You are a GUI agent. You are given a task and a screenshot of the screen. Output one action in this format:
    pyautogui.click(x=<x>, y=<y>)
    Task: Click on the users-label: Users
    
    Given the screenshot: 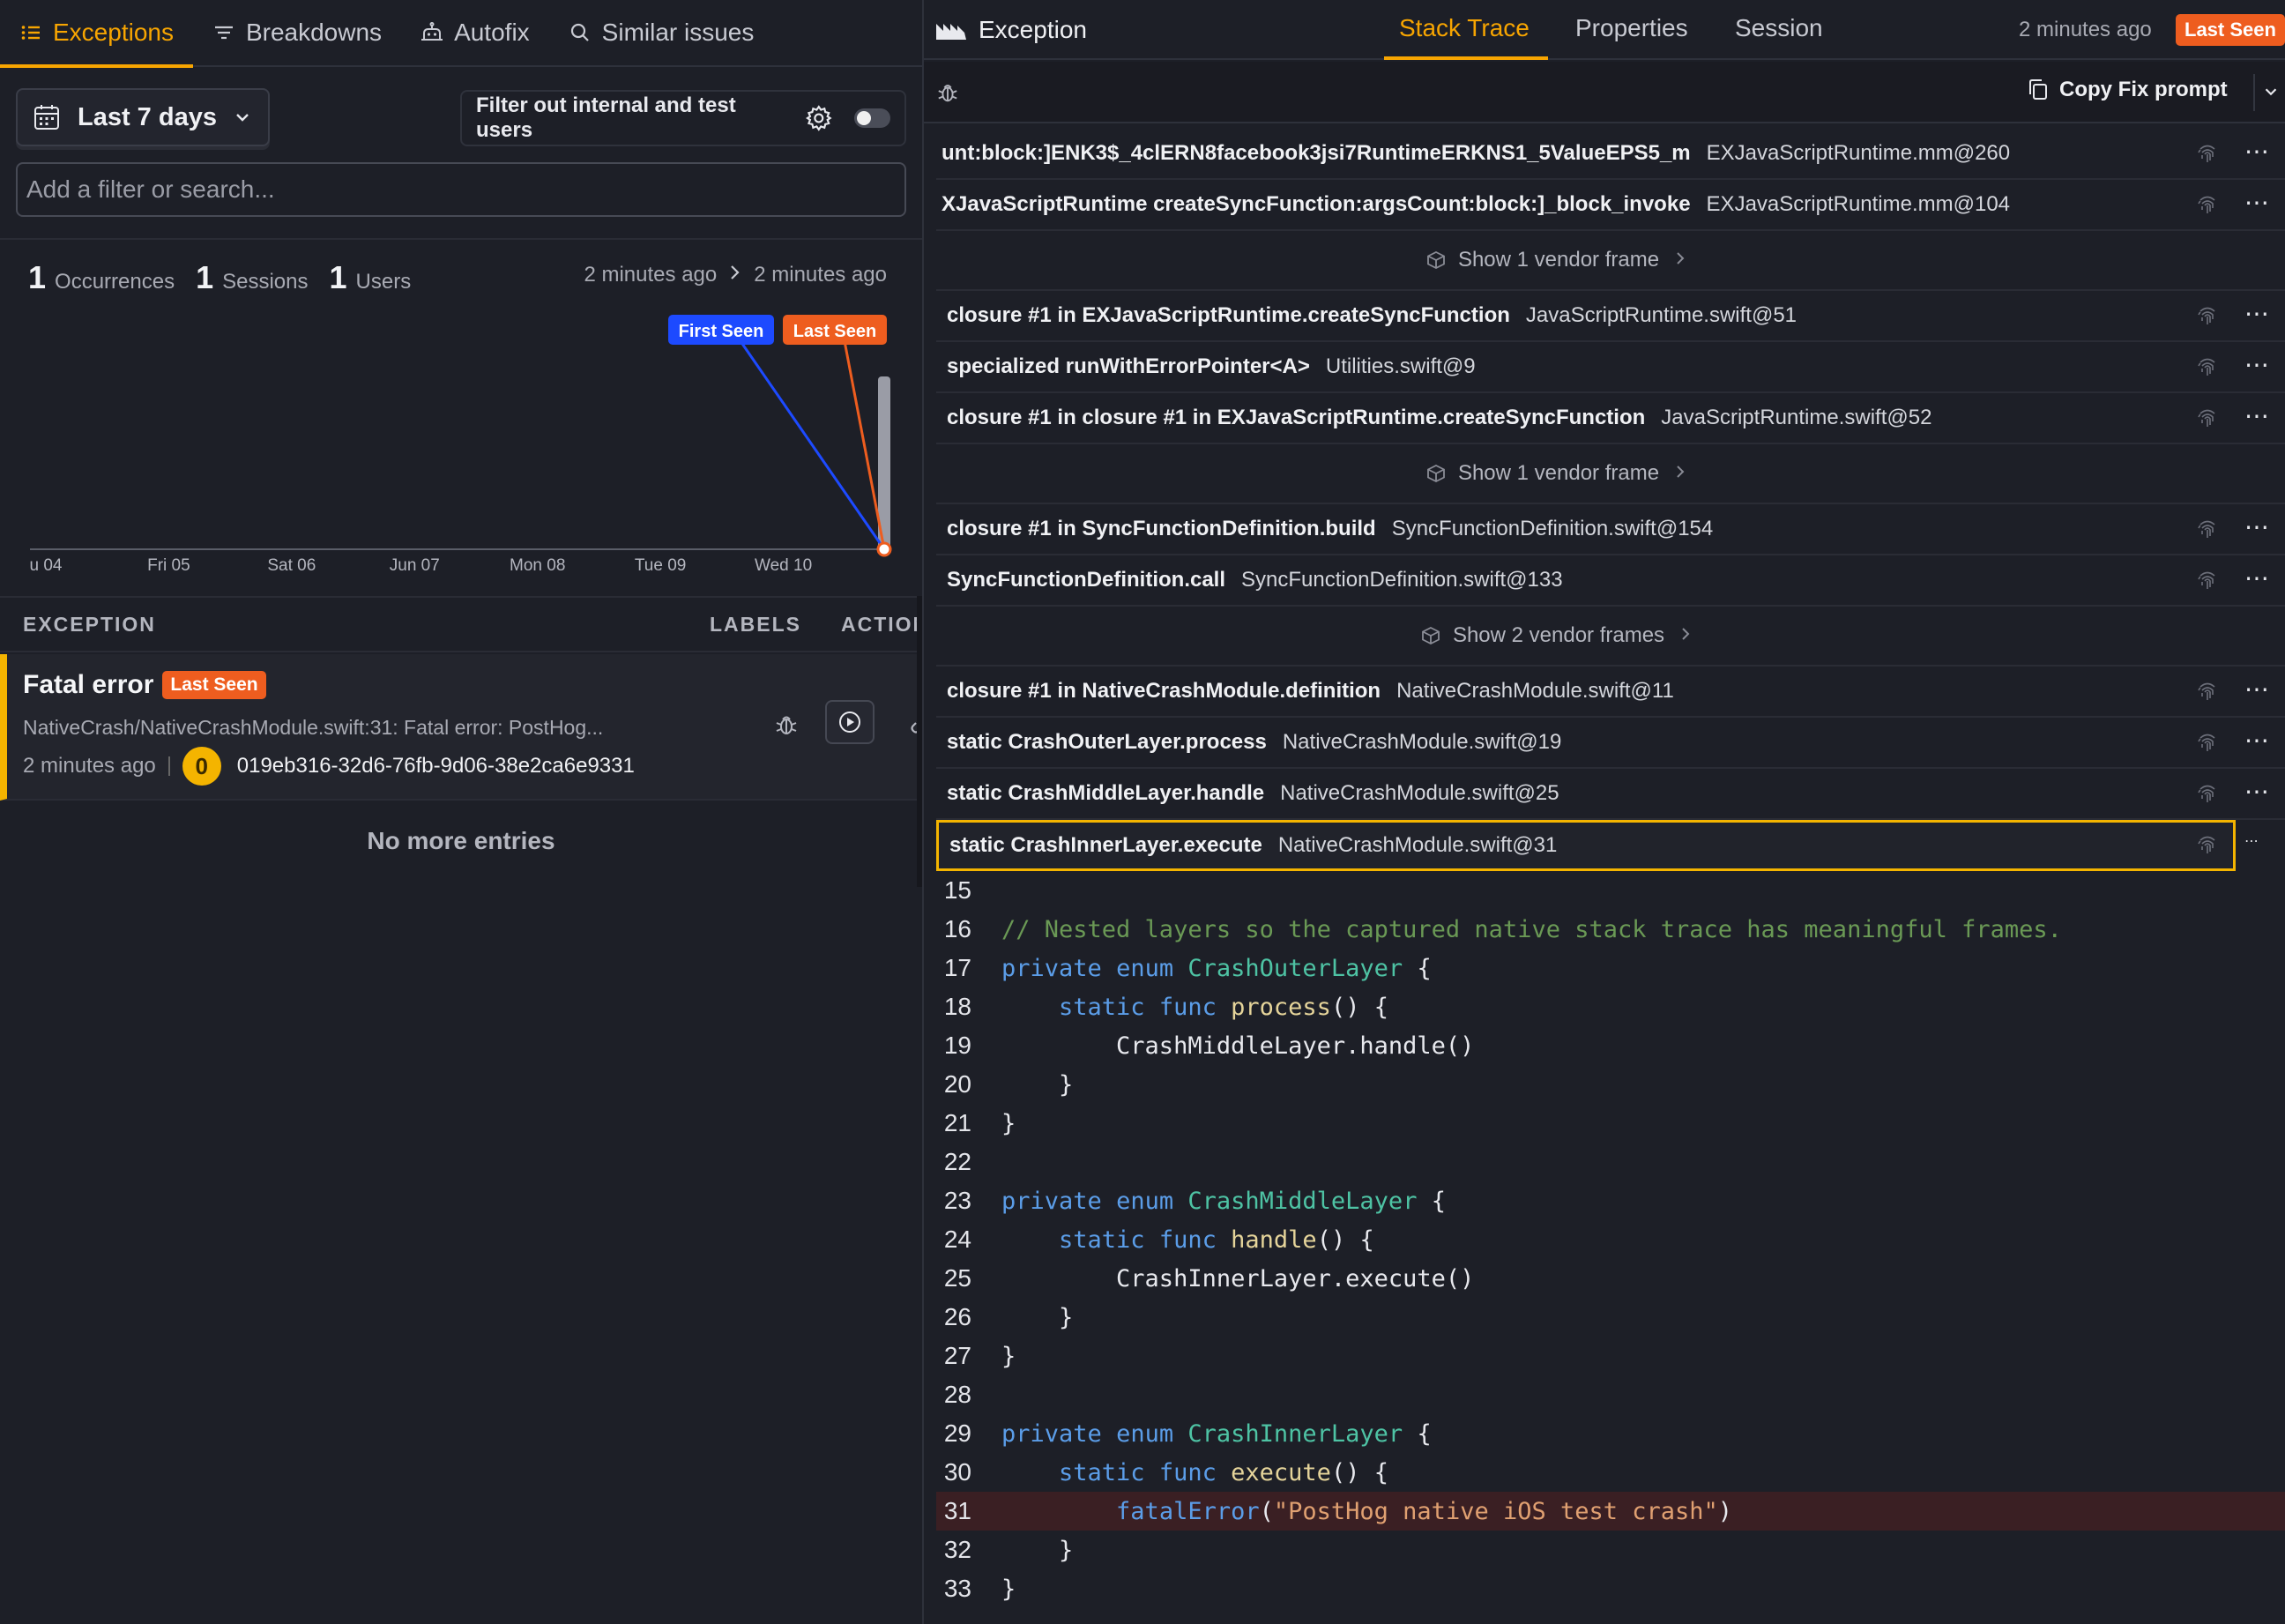 What is the action you would take?
    pyautogui.click(x=384, y=282)
    